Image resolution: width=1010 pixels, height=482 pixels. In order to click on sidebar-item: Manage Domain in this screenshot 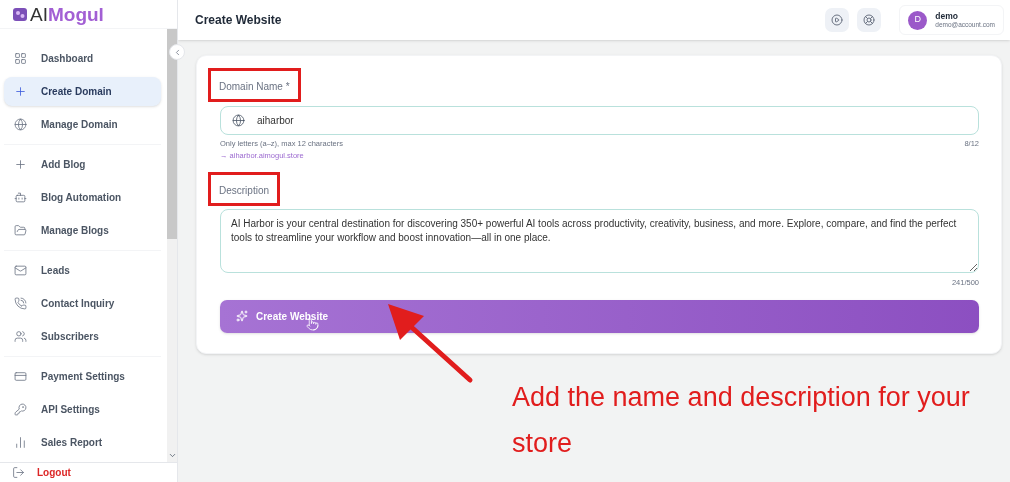, I will do `click(82, 125)`.